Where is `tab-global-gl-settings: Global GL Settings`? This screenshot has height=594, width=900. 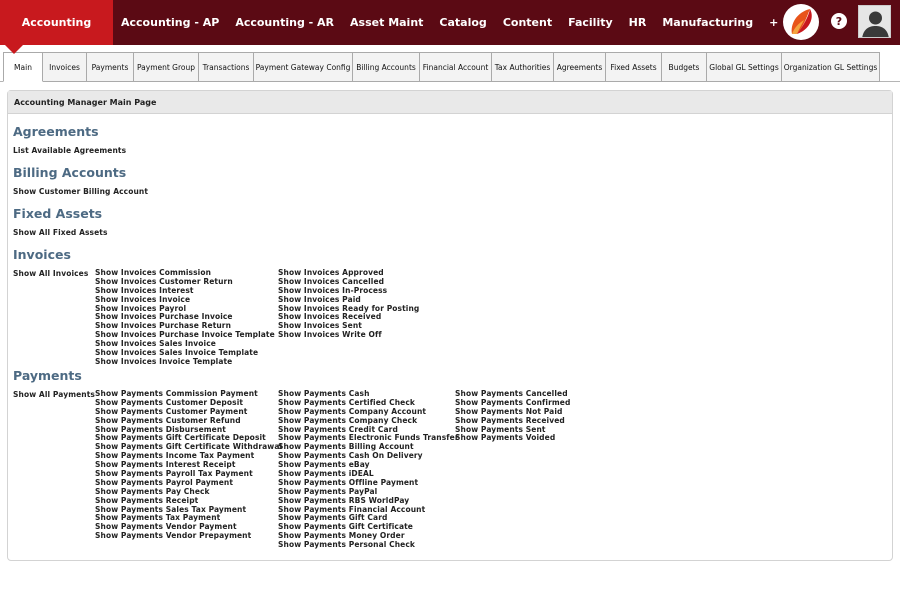
tab-global-gl-settings: Global GL Settings is located at coordinates (744, 67).